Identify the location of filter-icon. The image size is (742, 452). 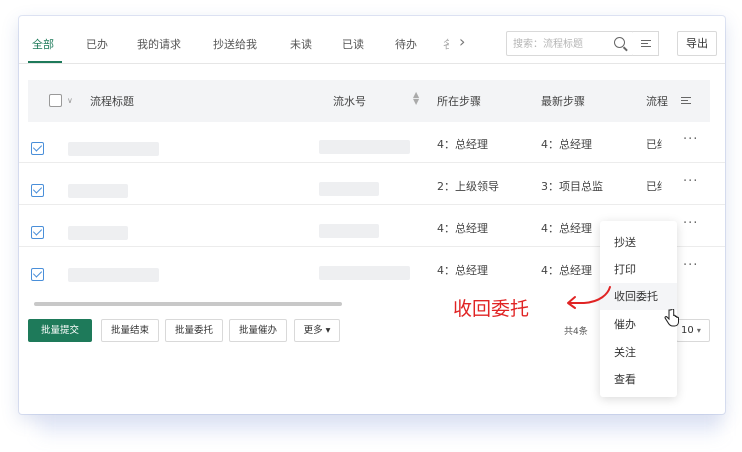
(646, 44).